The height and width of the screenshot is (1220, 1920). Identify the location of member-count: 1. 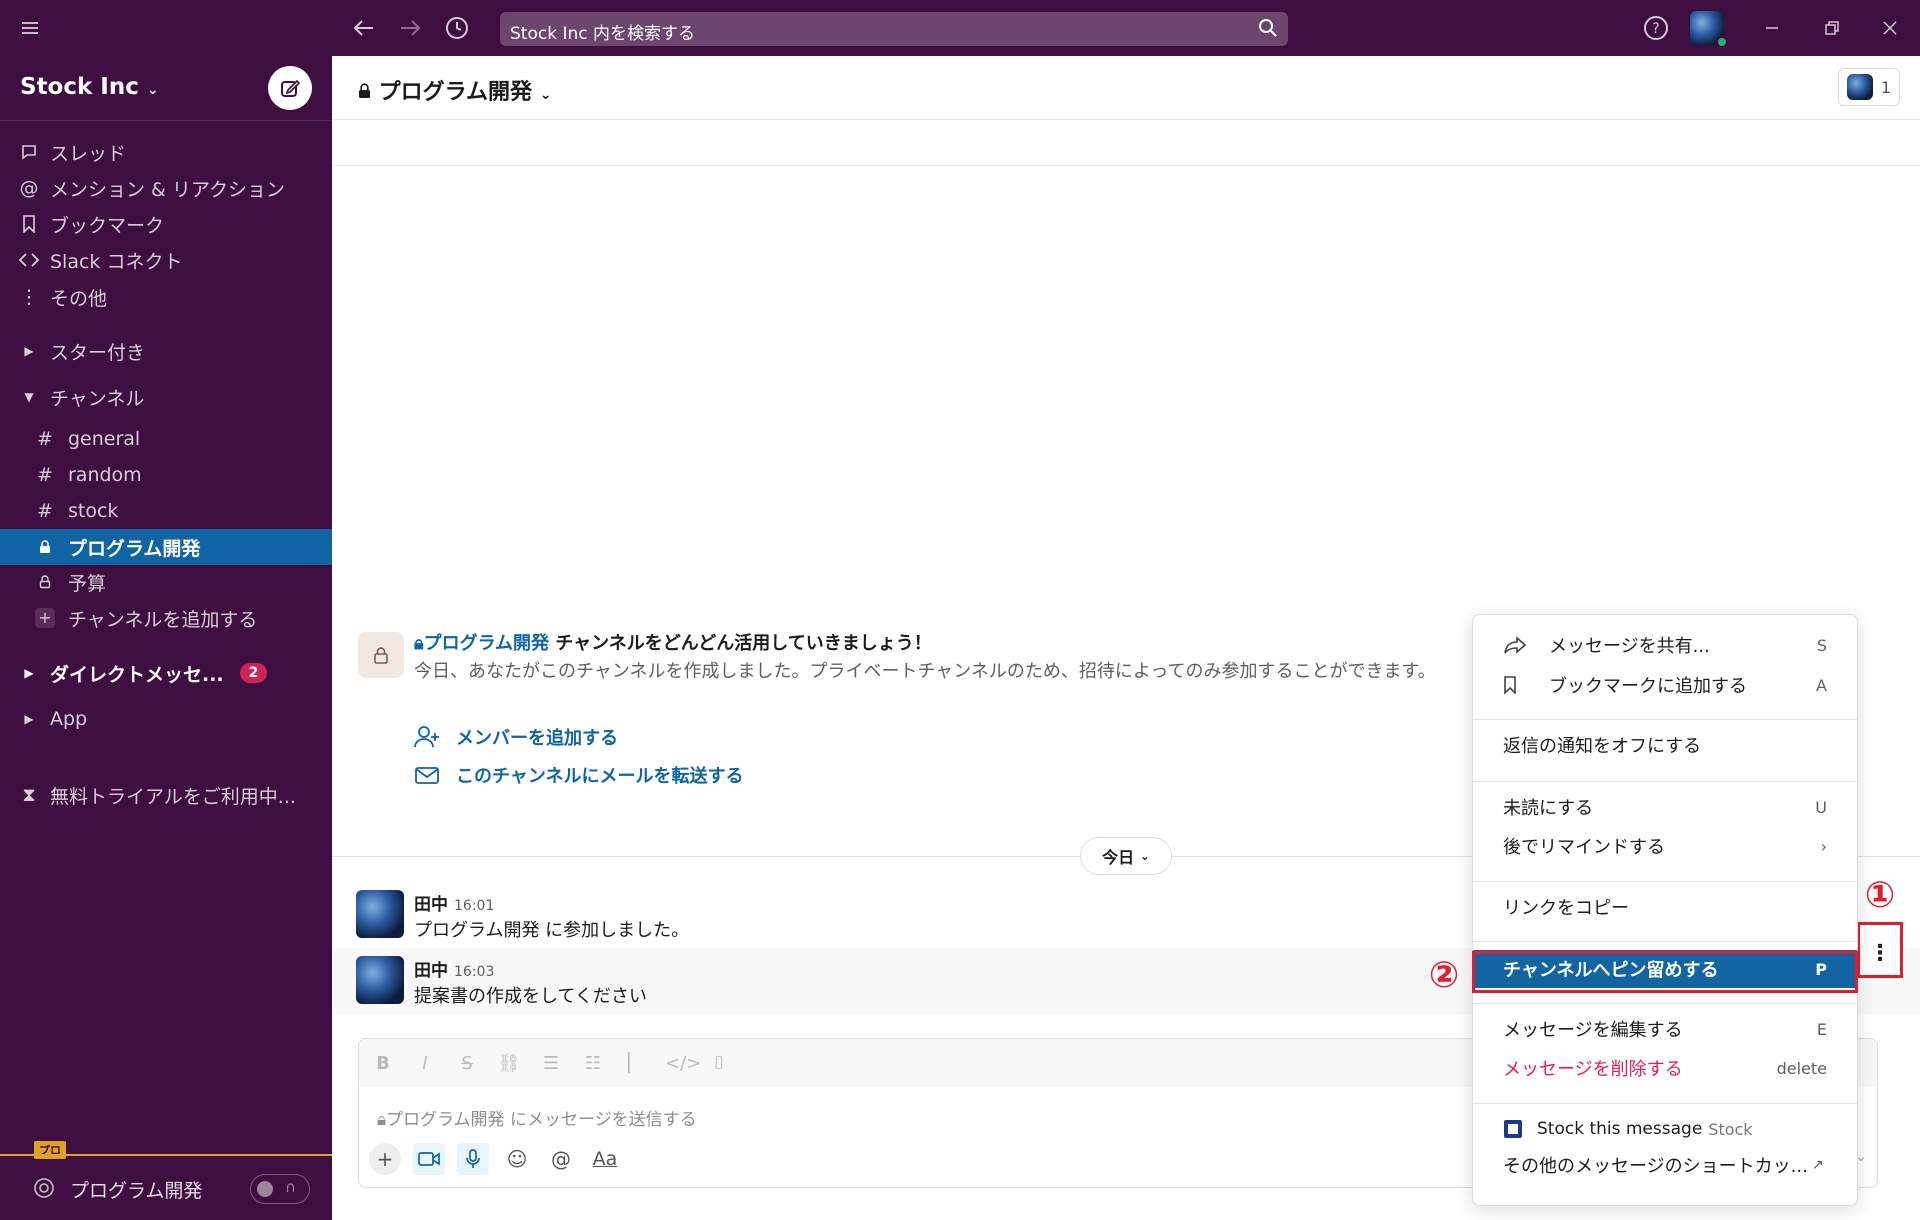
(1885, 87).